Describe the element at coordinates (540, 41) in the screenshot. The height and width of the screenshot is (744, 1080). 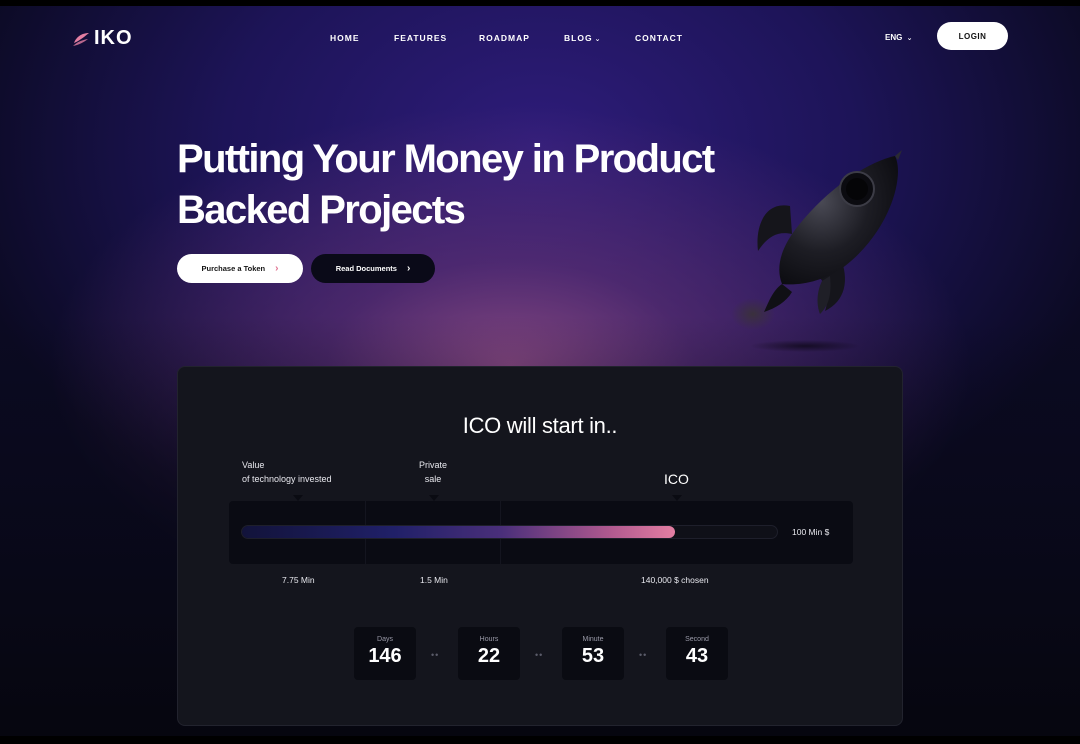
I see `main-nav: HOME FEATURES ROADMAP BLOG ⌄ CONTACT` at that location.